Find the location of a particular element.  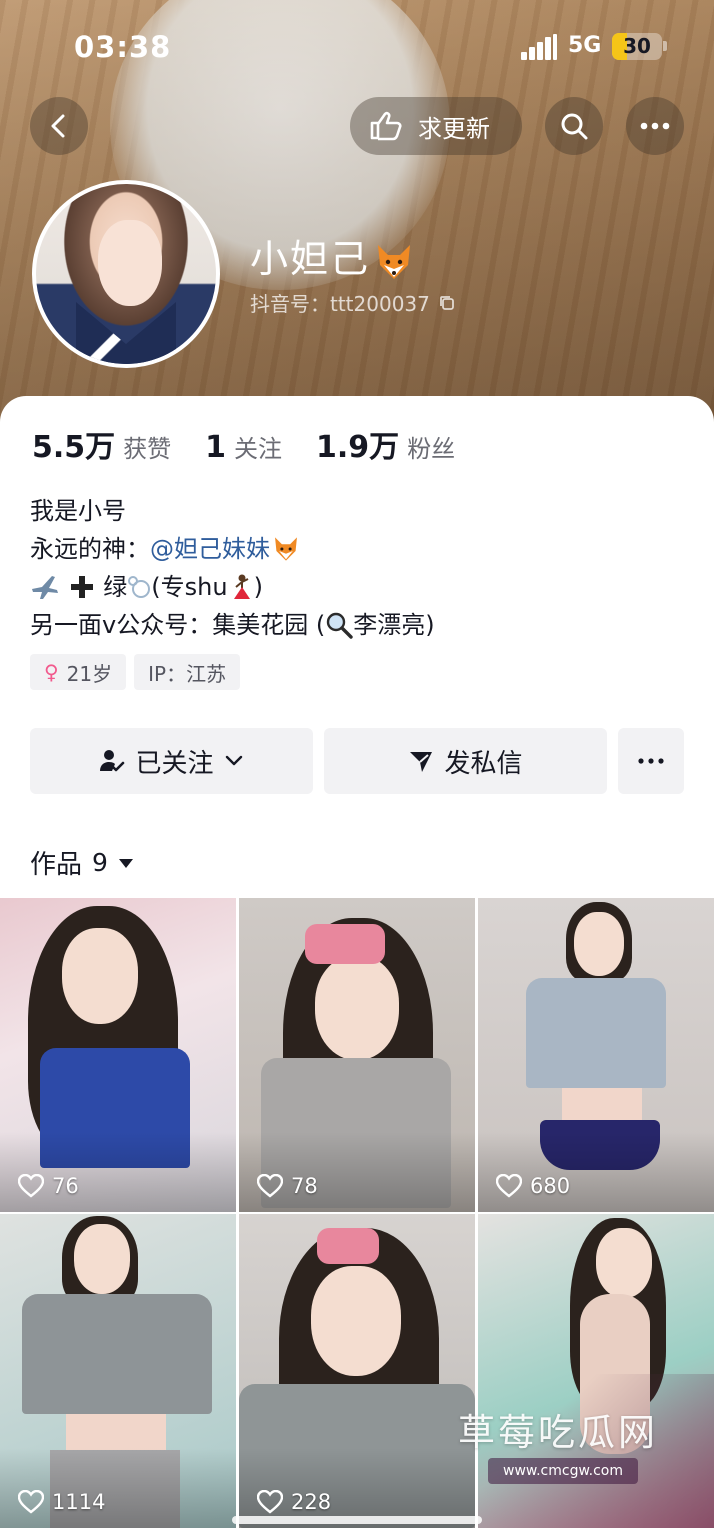

stat-likes: 5.5万 获赞 is located at coordinates (101, 444).